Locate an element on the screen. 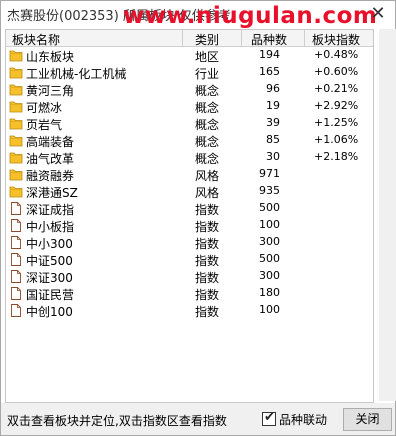 This screenshot has height=436, width=396. table-row: 中创100 指数 100 is located at coordinates (189, 310).